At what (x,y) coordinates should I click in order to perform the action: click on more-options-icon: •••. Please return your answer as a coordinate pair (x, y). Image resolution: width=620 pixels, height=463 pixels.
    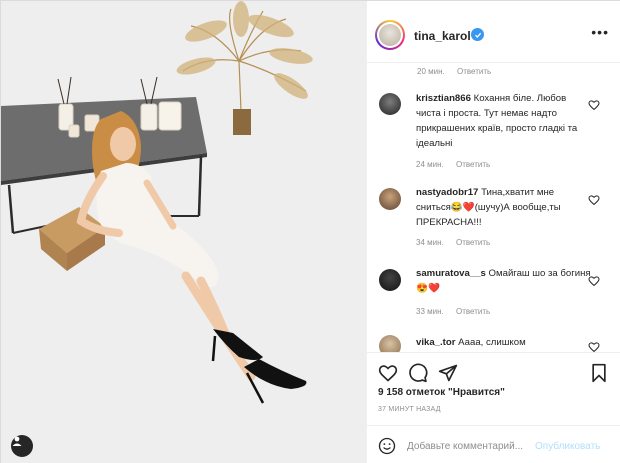
    Looking at the image, I should click on (600, 32).